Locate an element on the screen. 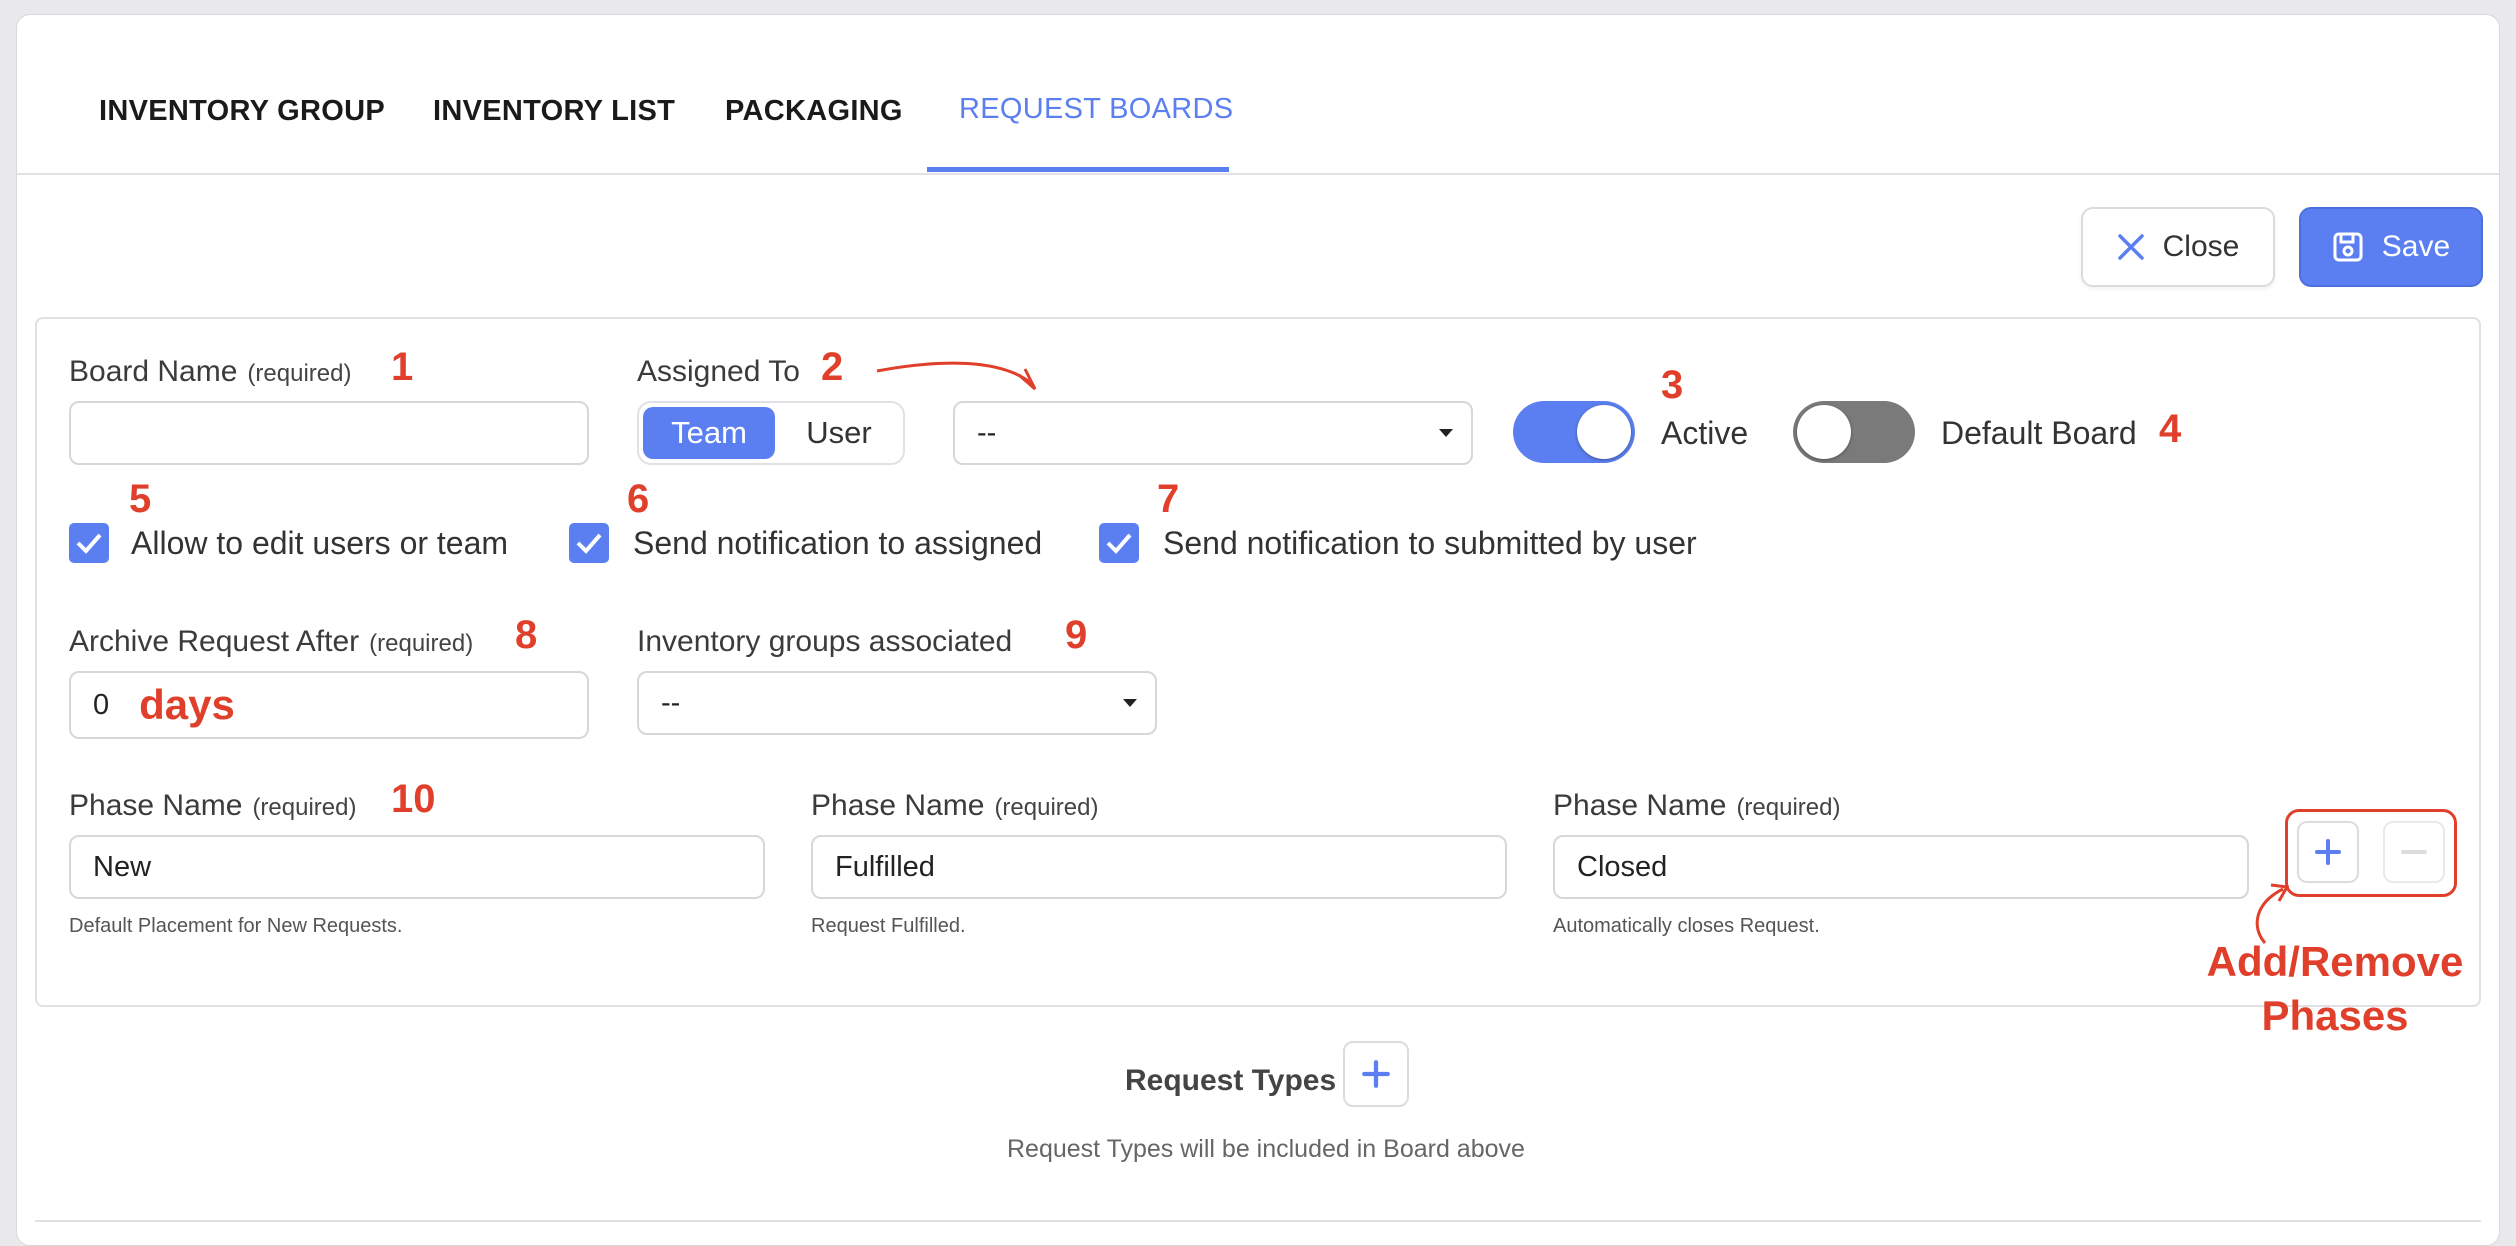  notify-assigned-label: Send notification to assigned is located at coordinates (838, 543).